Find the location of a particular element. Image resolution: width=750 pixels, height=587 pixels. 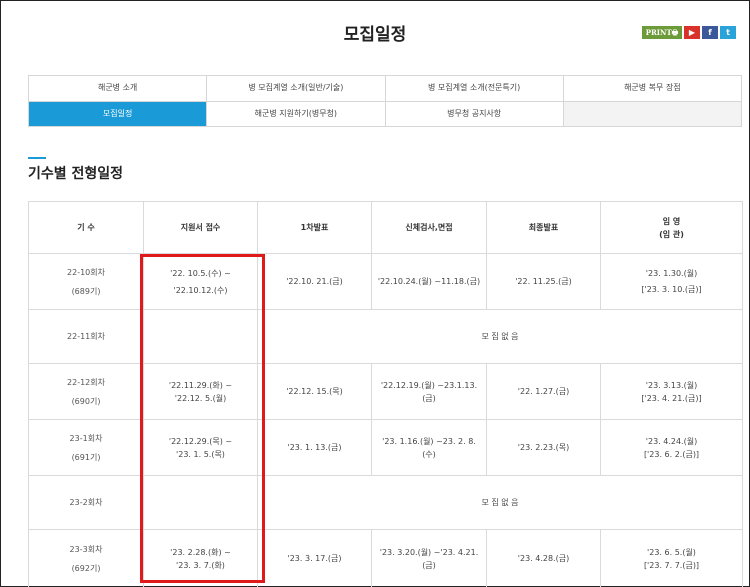

cell-first: '22.10. 21.(금) is located at coordinates (314, 281).